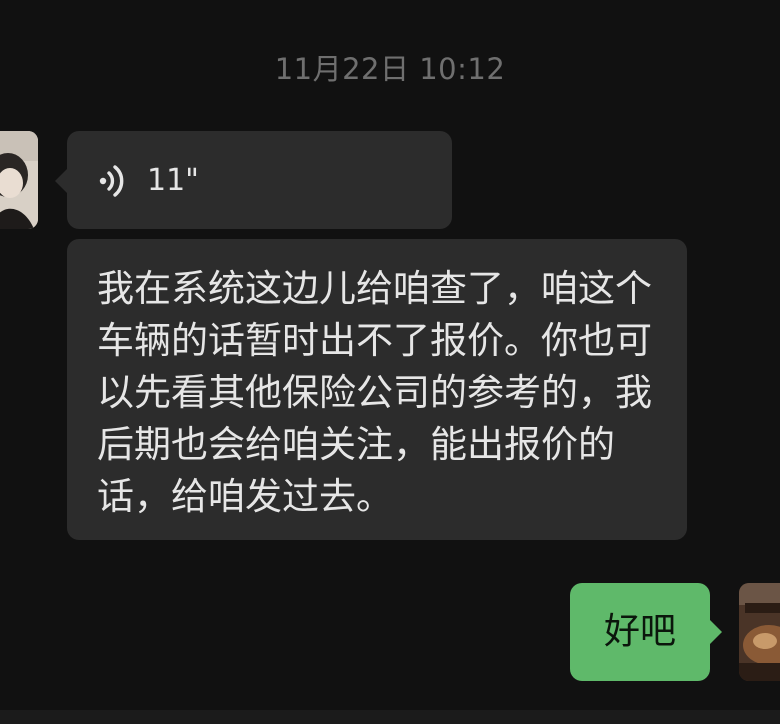  I want to click on contact-avatar, so click(19, 180).